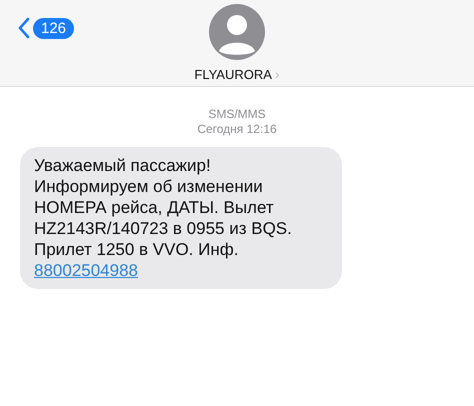 The image size is (474, 406). Describe the element at coordinates (237, 114) in the screenshot. I see `service-label: SMS/MMS` at that location.